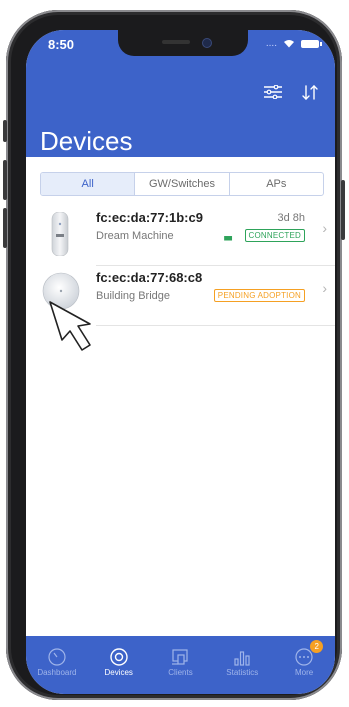 The width and height of the screenshot is (349, 707). What do you see at coordinates (317, 646) in the screenshot?
I see `notification-badge: 2` at bounding box center [317, 646].